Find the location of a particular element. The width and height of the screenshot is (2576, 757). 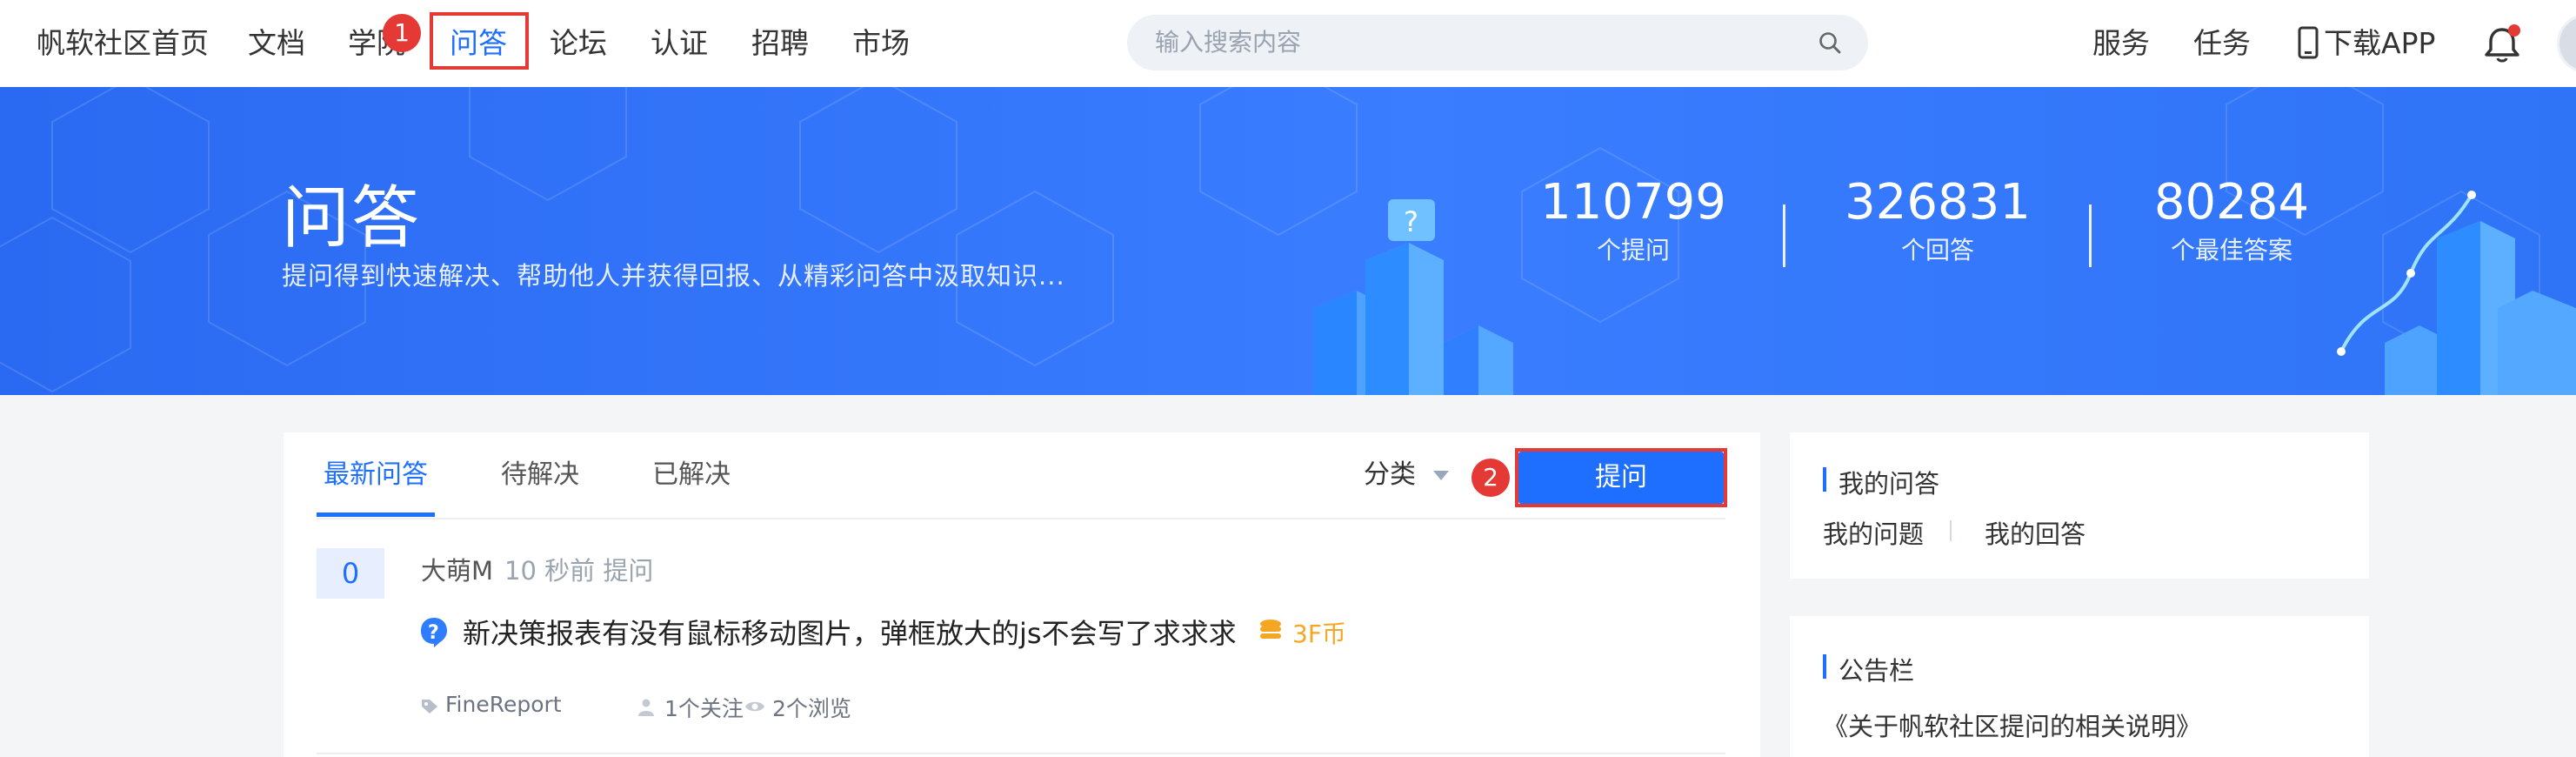

chevron-down-icon is located at coordinates (1441, 475).